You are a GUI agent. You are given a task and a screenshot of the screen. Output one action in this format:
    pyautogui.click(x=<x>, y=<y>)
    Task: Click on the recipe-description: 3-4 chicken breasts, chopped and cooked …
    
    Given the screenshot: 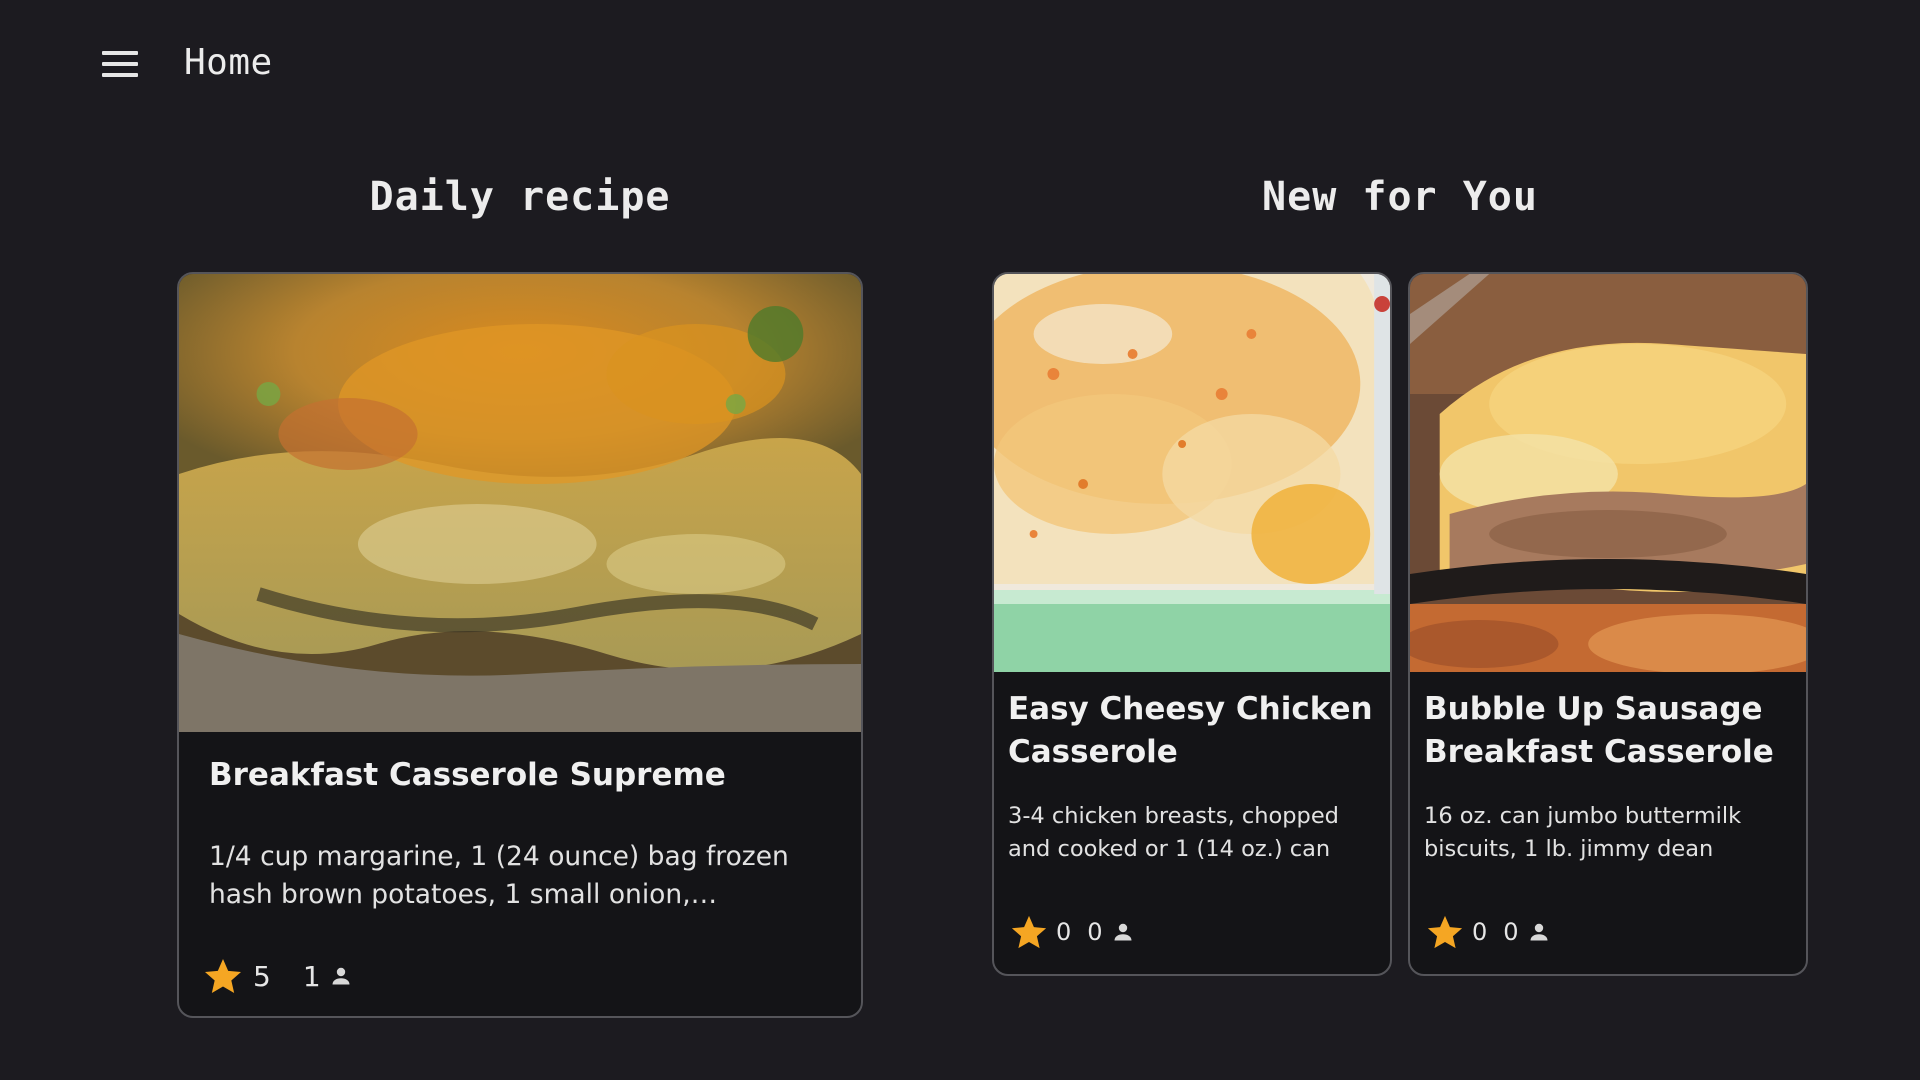 What is the action you would take?
    pyautogui.click(x=1173, y=832)
    